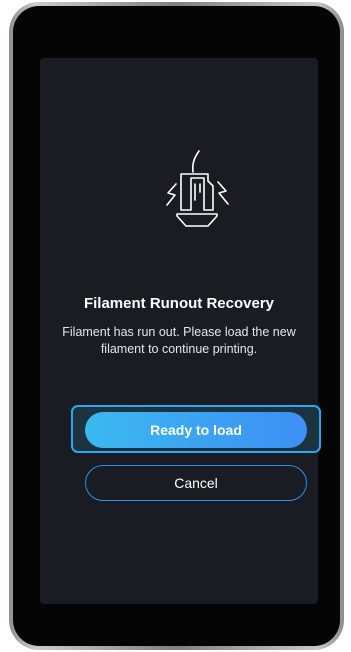 This screenshot has width=351, height=652. Describe the element at coordinates (179, 303) in the screenshot. I see `dialog-title: Filament Runout Recovery` at that location.